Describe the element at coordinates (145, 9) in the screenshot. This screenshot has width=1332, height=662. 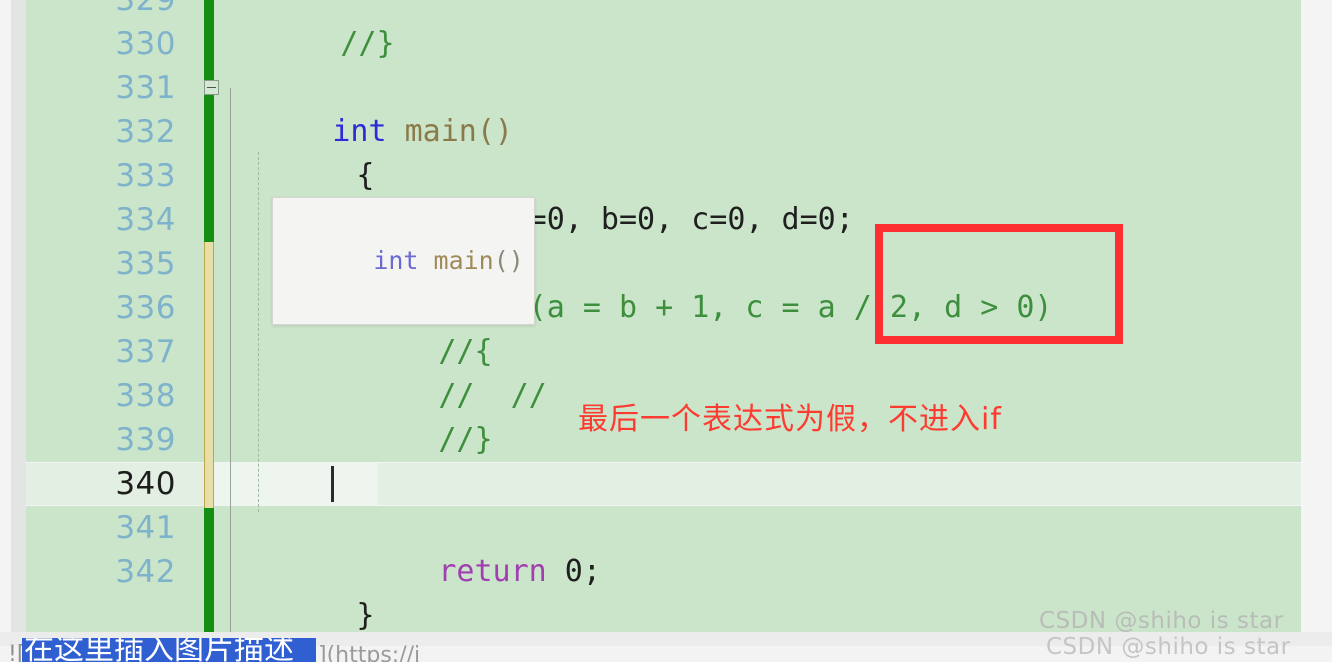
I see `line-number-329: 329` at that location.